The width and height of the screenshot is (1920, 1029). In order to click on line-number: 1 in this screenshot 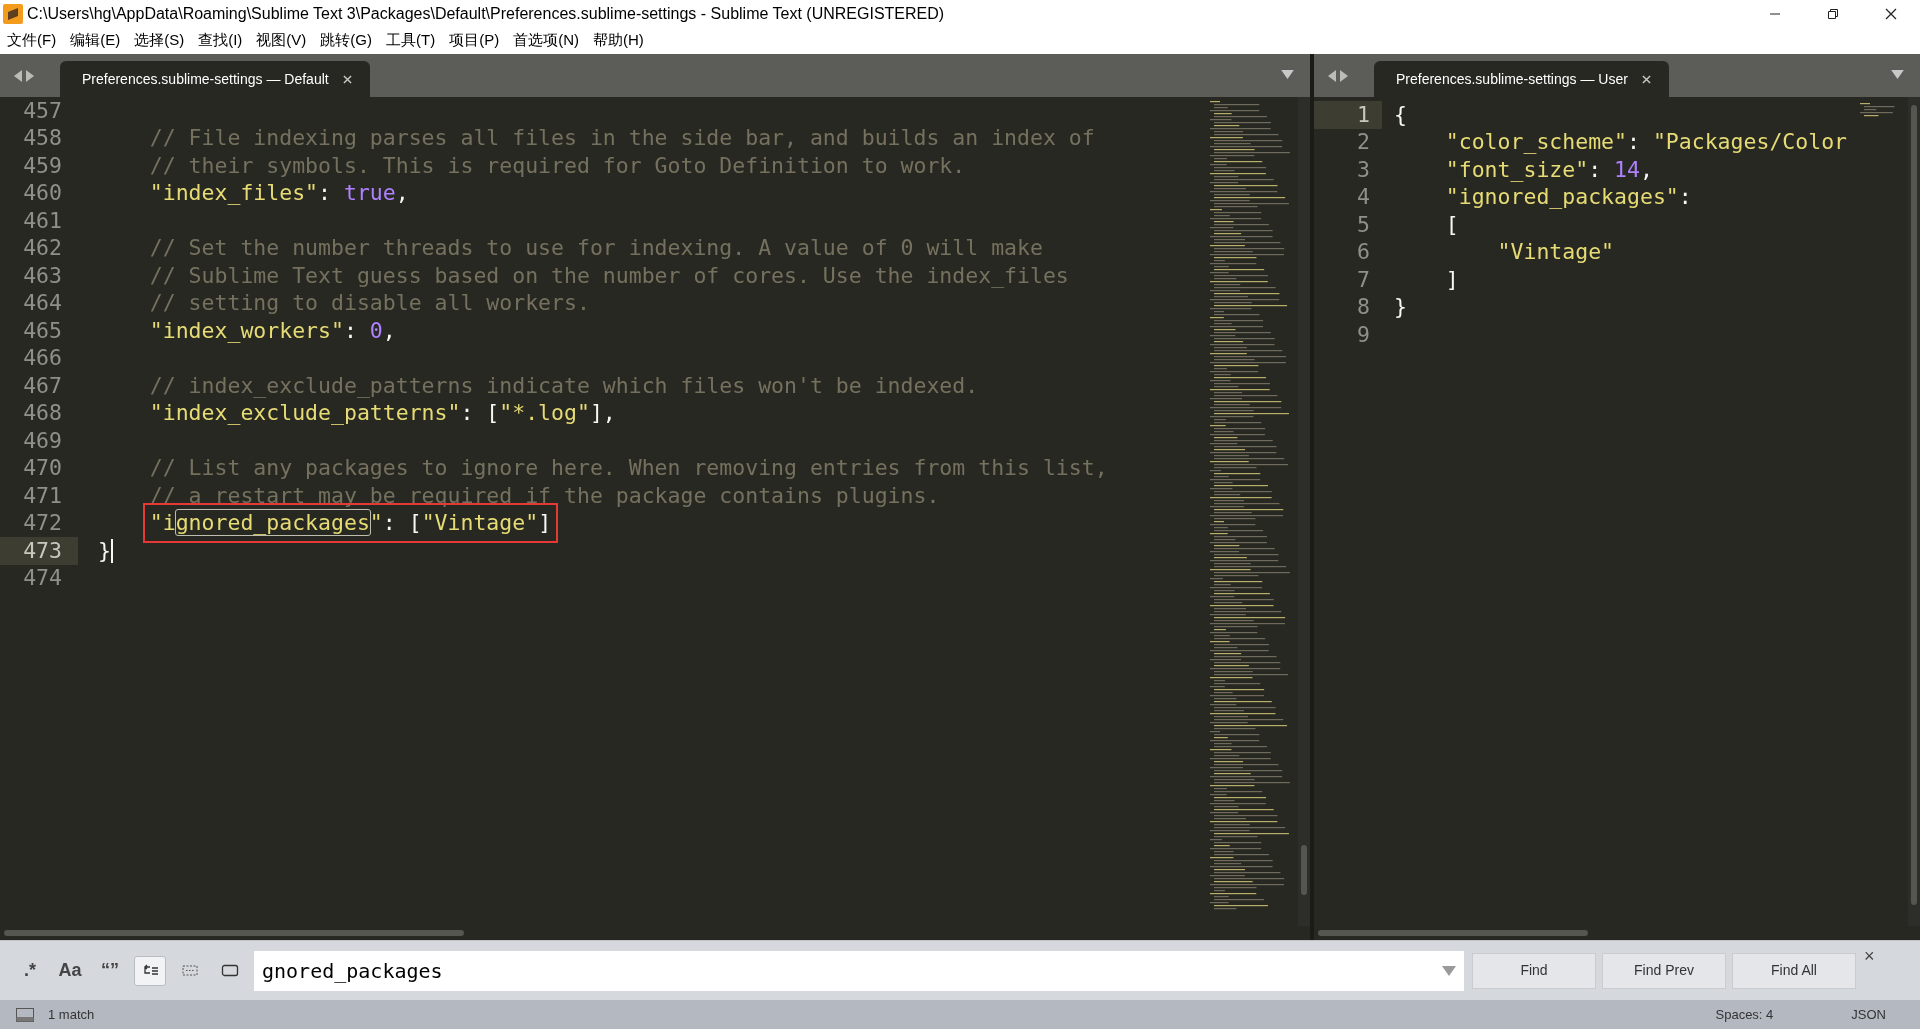, I will do `click(1363, 114)`.